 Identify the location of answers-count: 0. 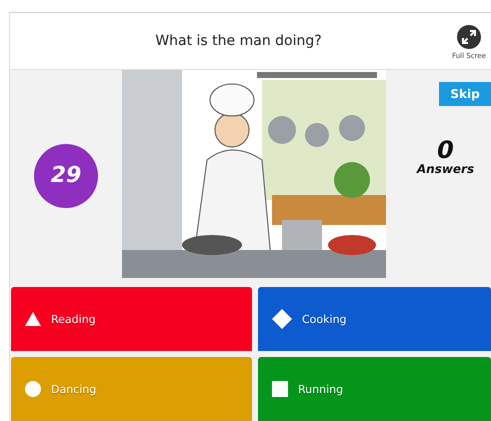
(445, 150).